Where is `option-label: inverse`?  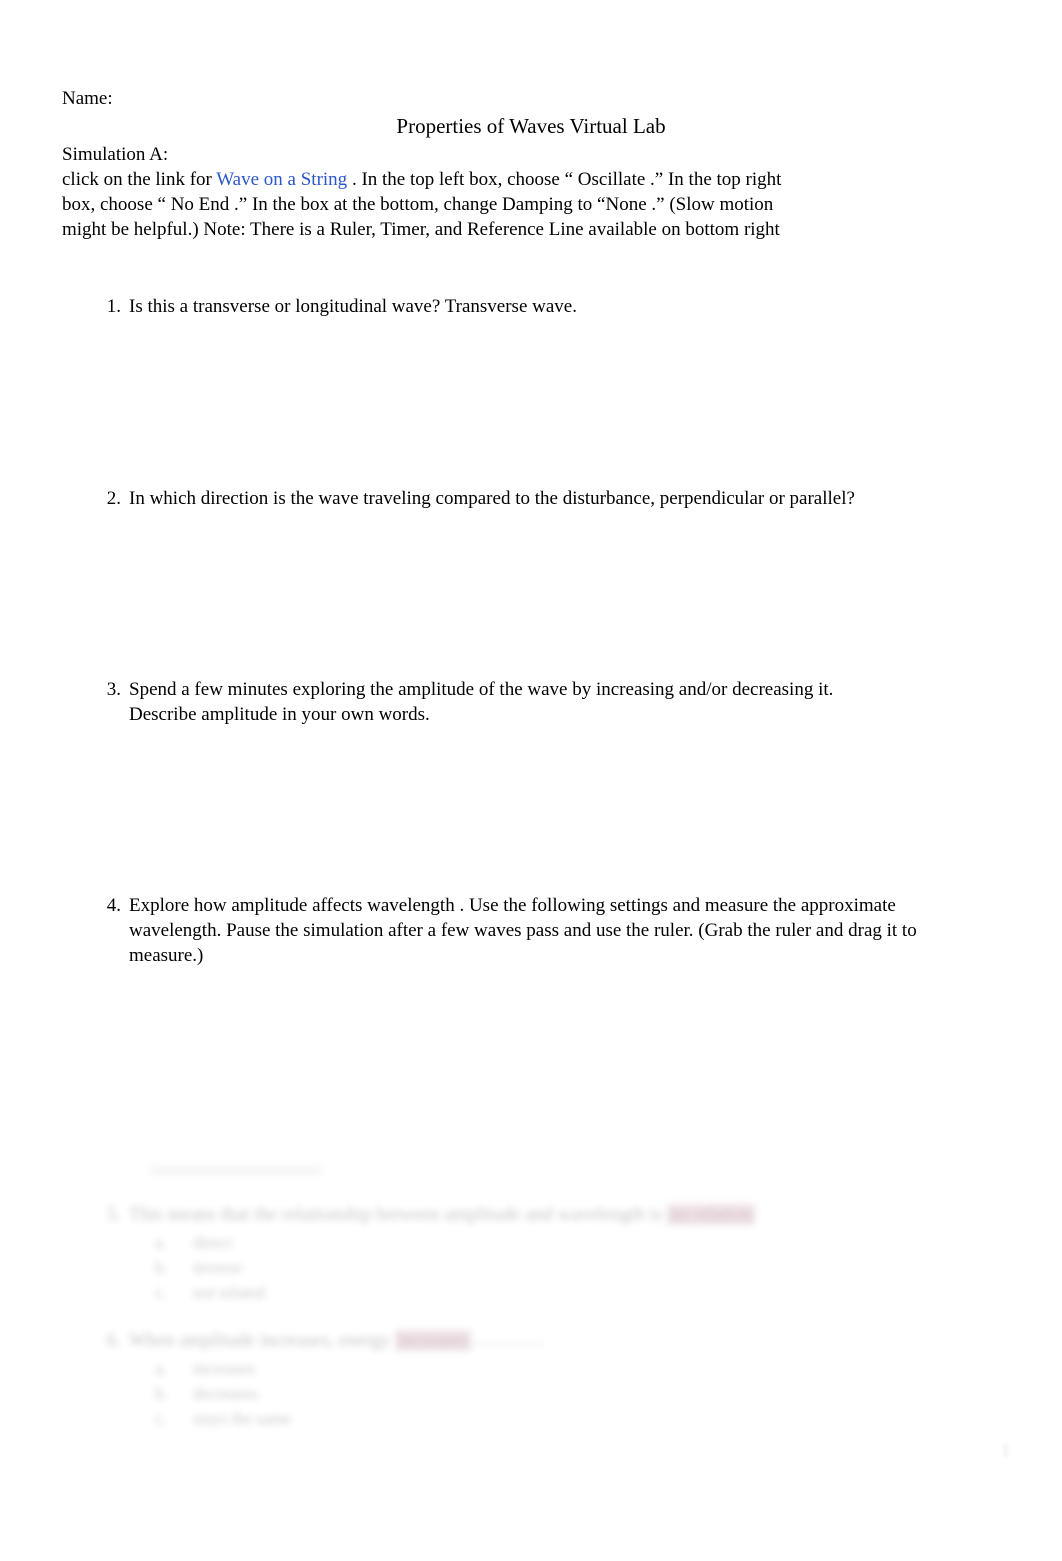 option-label: inverse is located at coordinates (218, 1267).